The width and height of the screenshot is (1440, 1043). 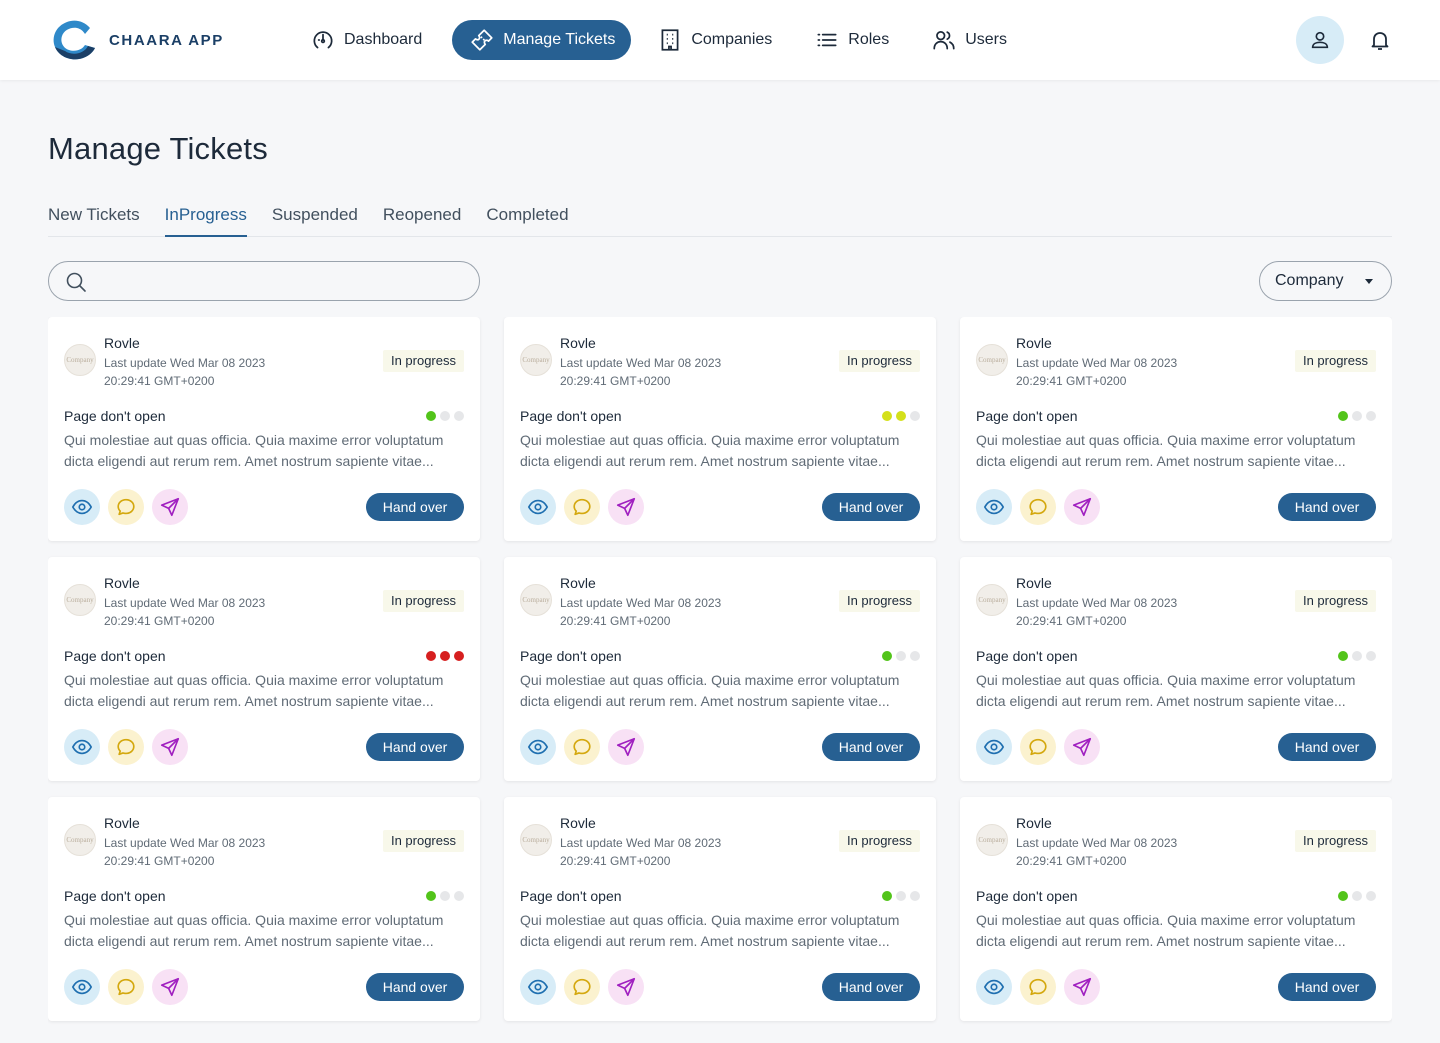 I want to click on logo-icon, so click(x=74, y=40).